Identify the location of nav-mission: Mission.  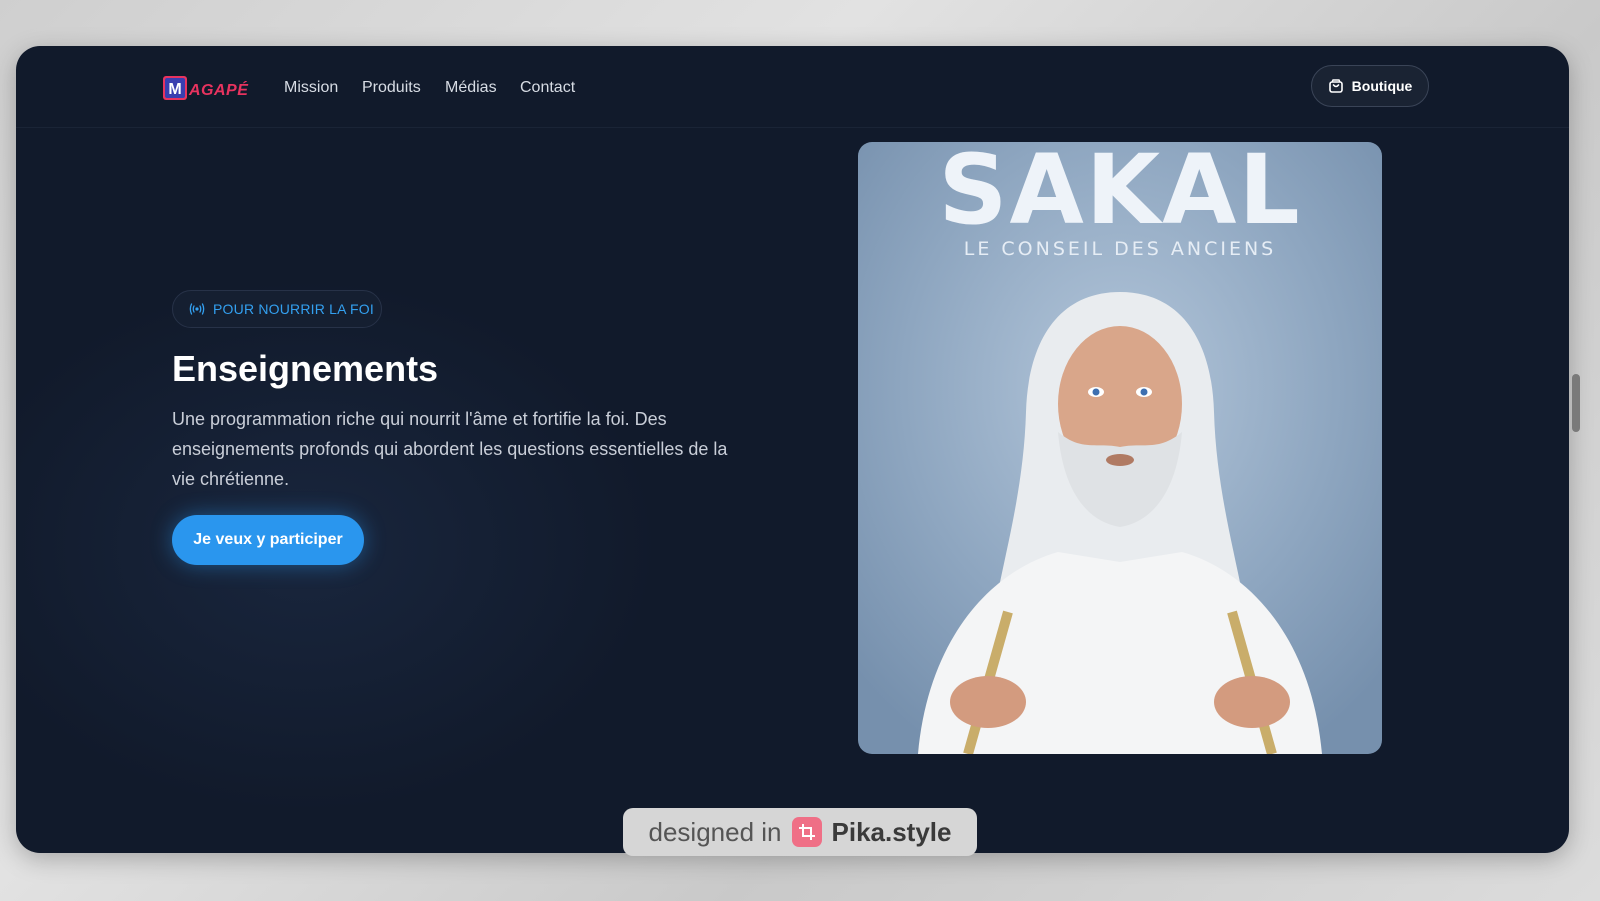
(311, 88).